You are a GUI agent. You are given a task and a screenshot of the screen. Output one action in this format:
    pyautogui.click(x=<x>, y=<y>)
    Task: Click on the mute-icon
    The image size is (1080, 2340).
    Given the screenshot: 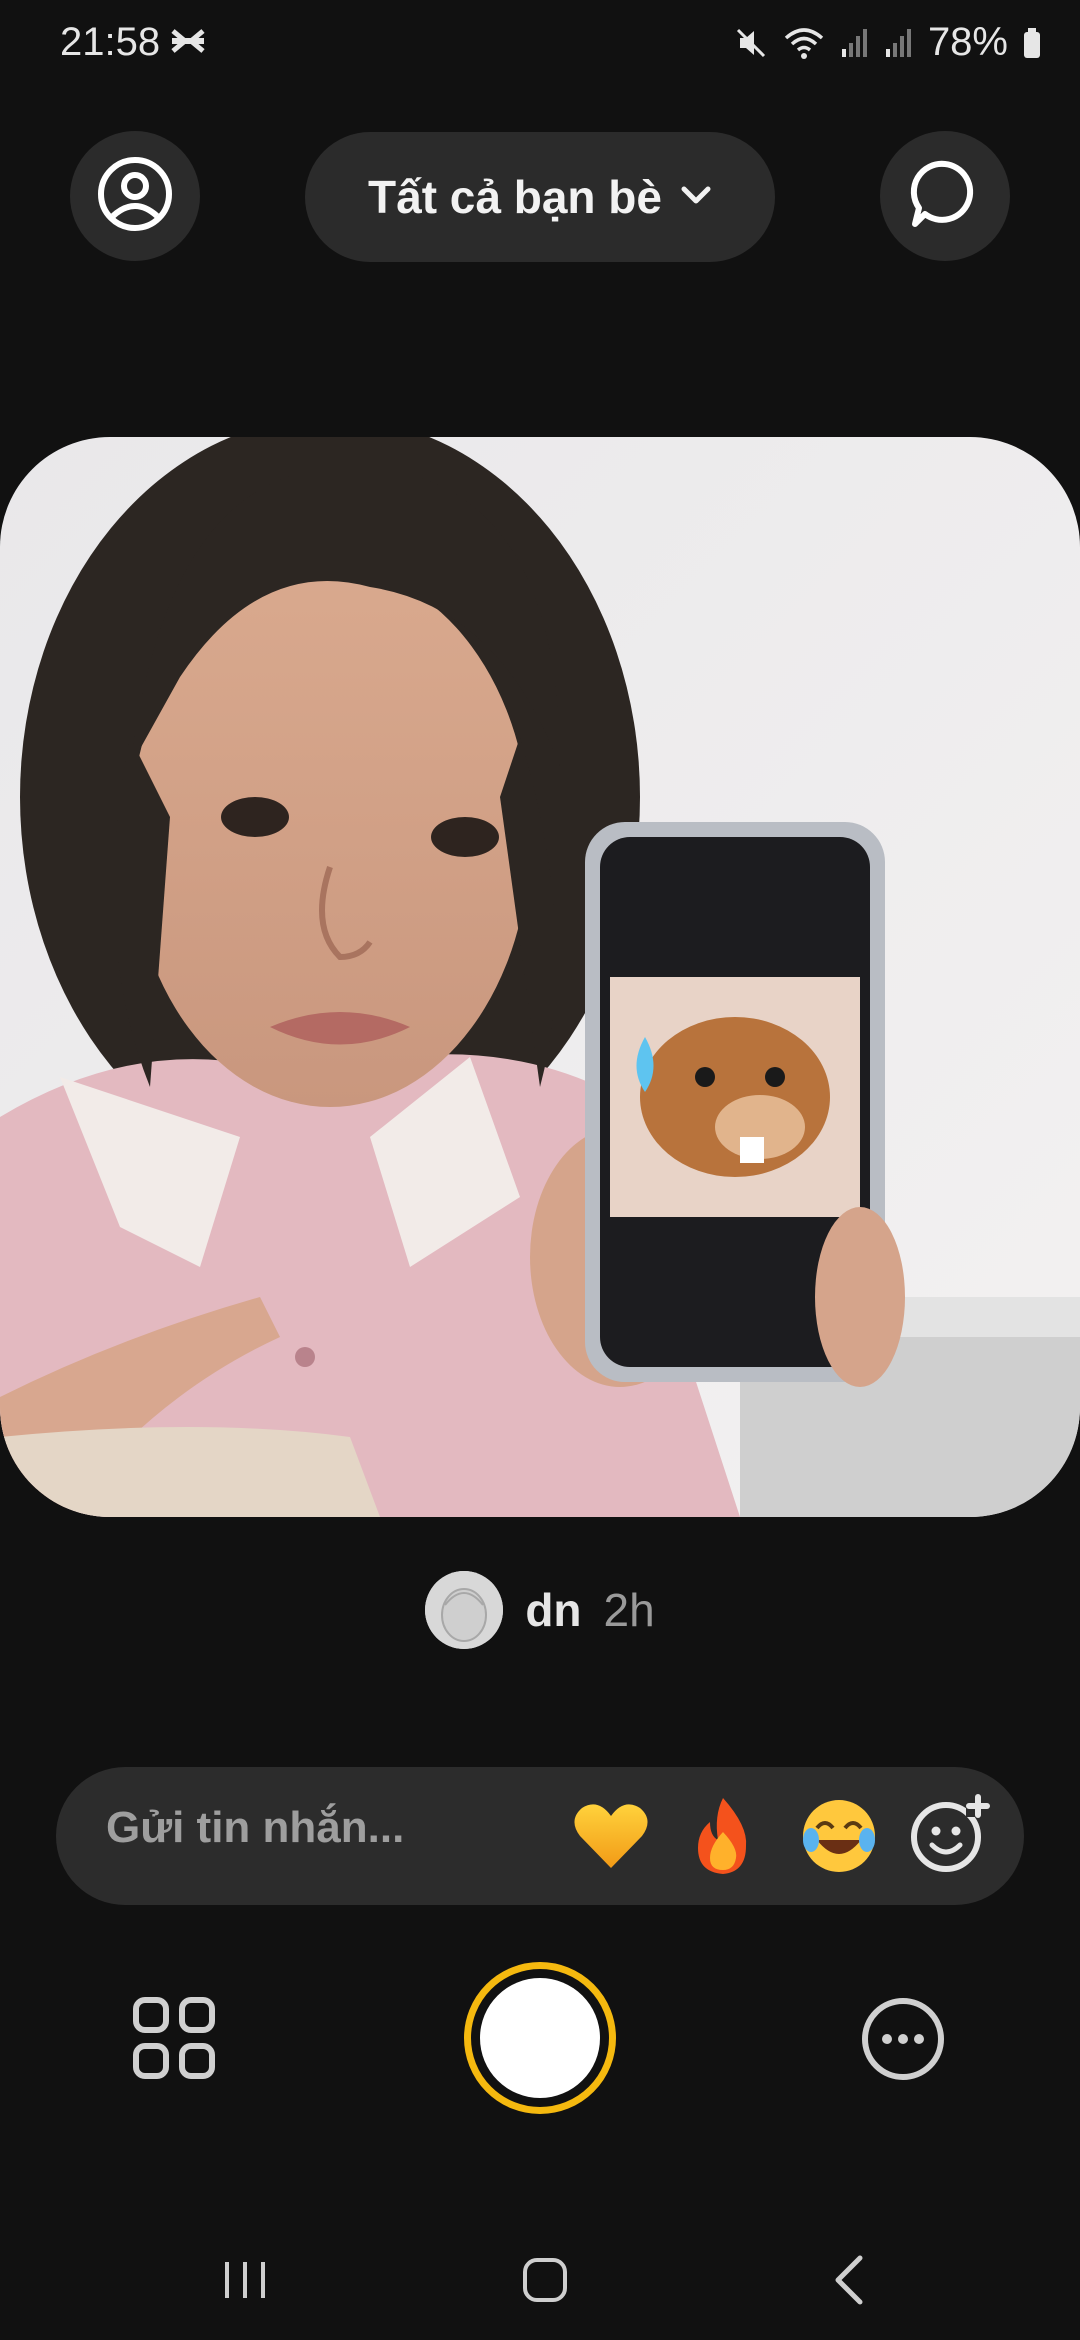 What is the action you would take?
    pyautogui.click(x=751, y=43)
    